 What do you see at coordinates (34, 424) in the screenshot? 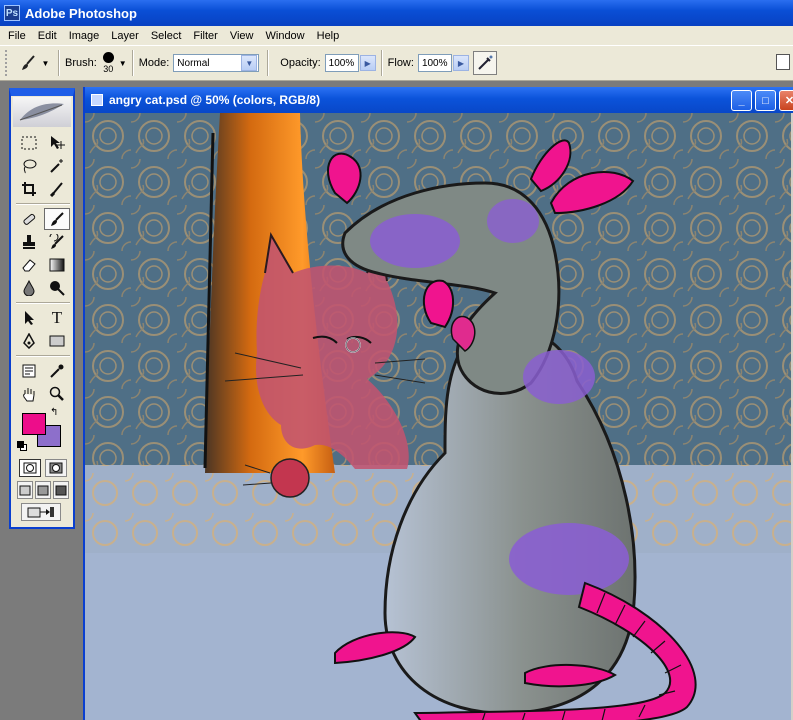
I see `foreground-color-swatch` at bounding box center [34, 424].